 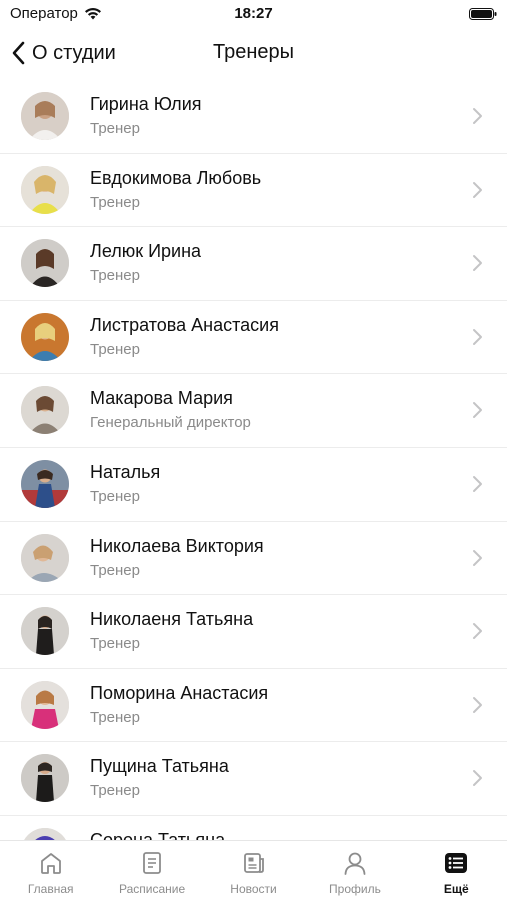 I want to click on tab-more-label: Ещё, so click(x=456, y=889).